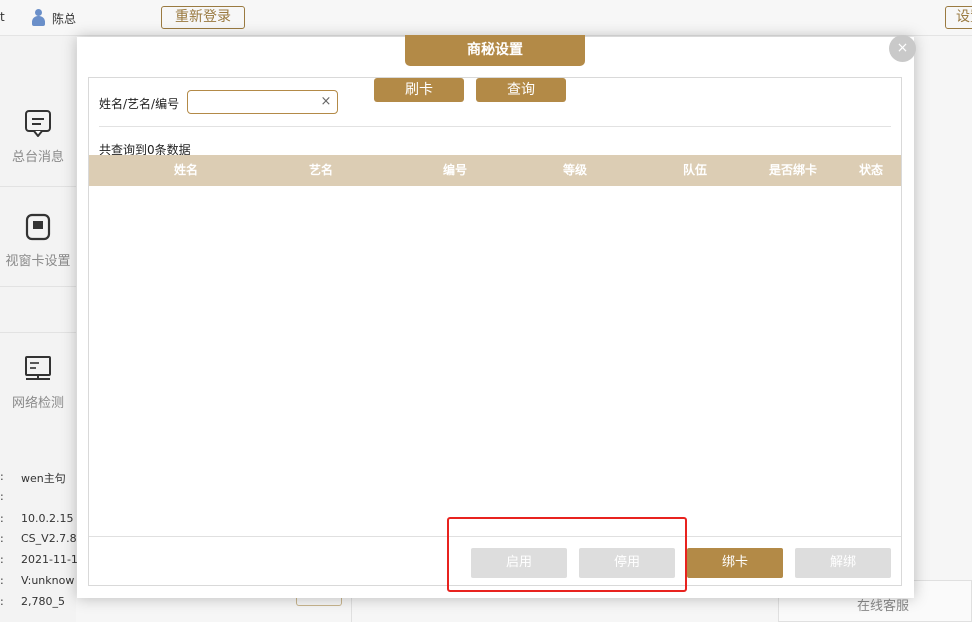 The image size is (972, 622). Describe the element at coordinates (521, 90) in the screenshot. I see `query-button: 查询` at that location.